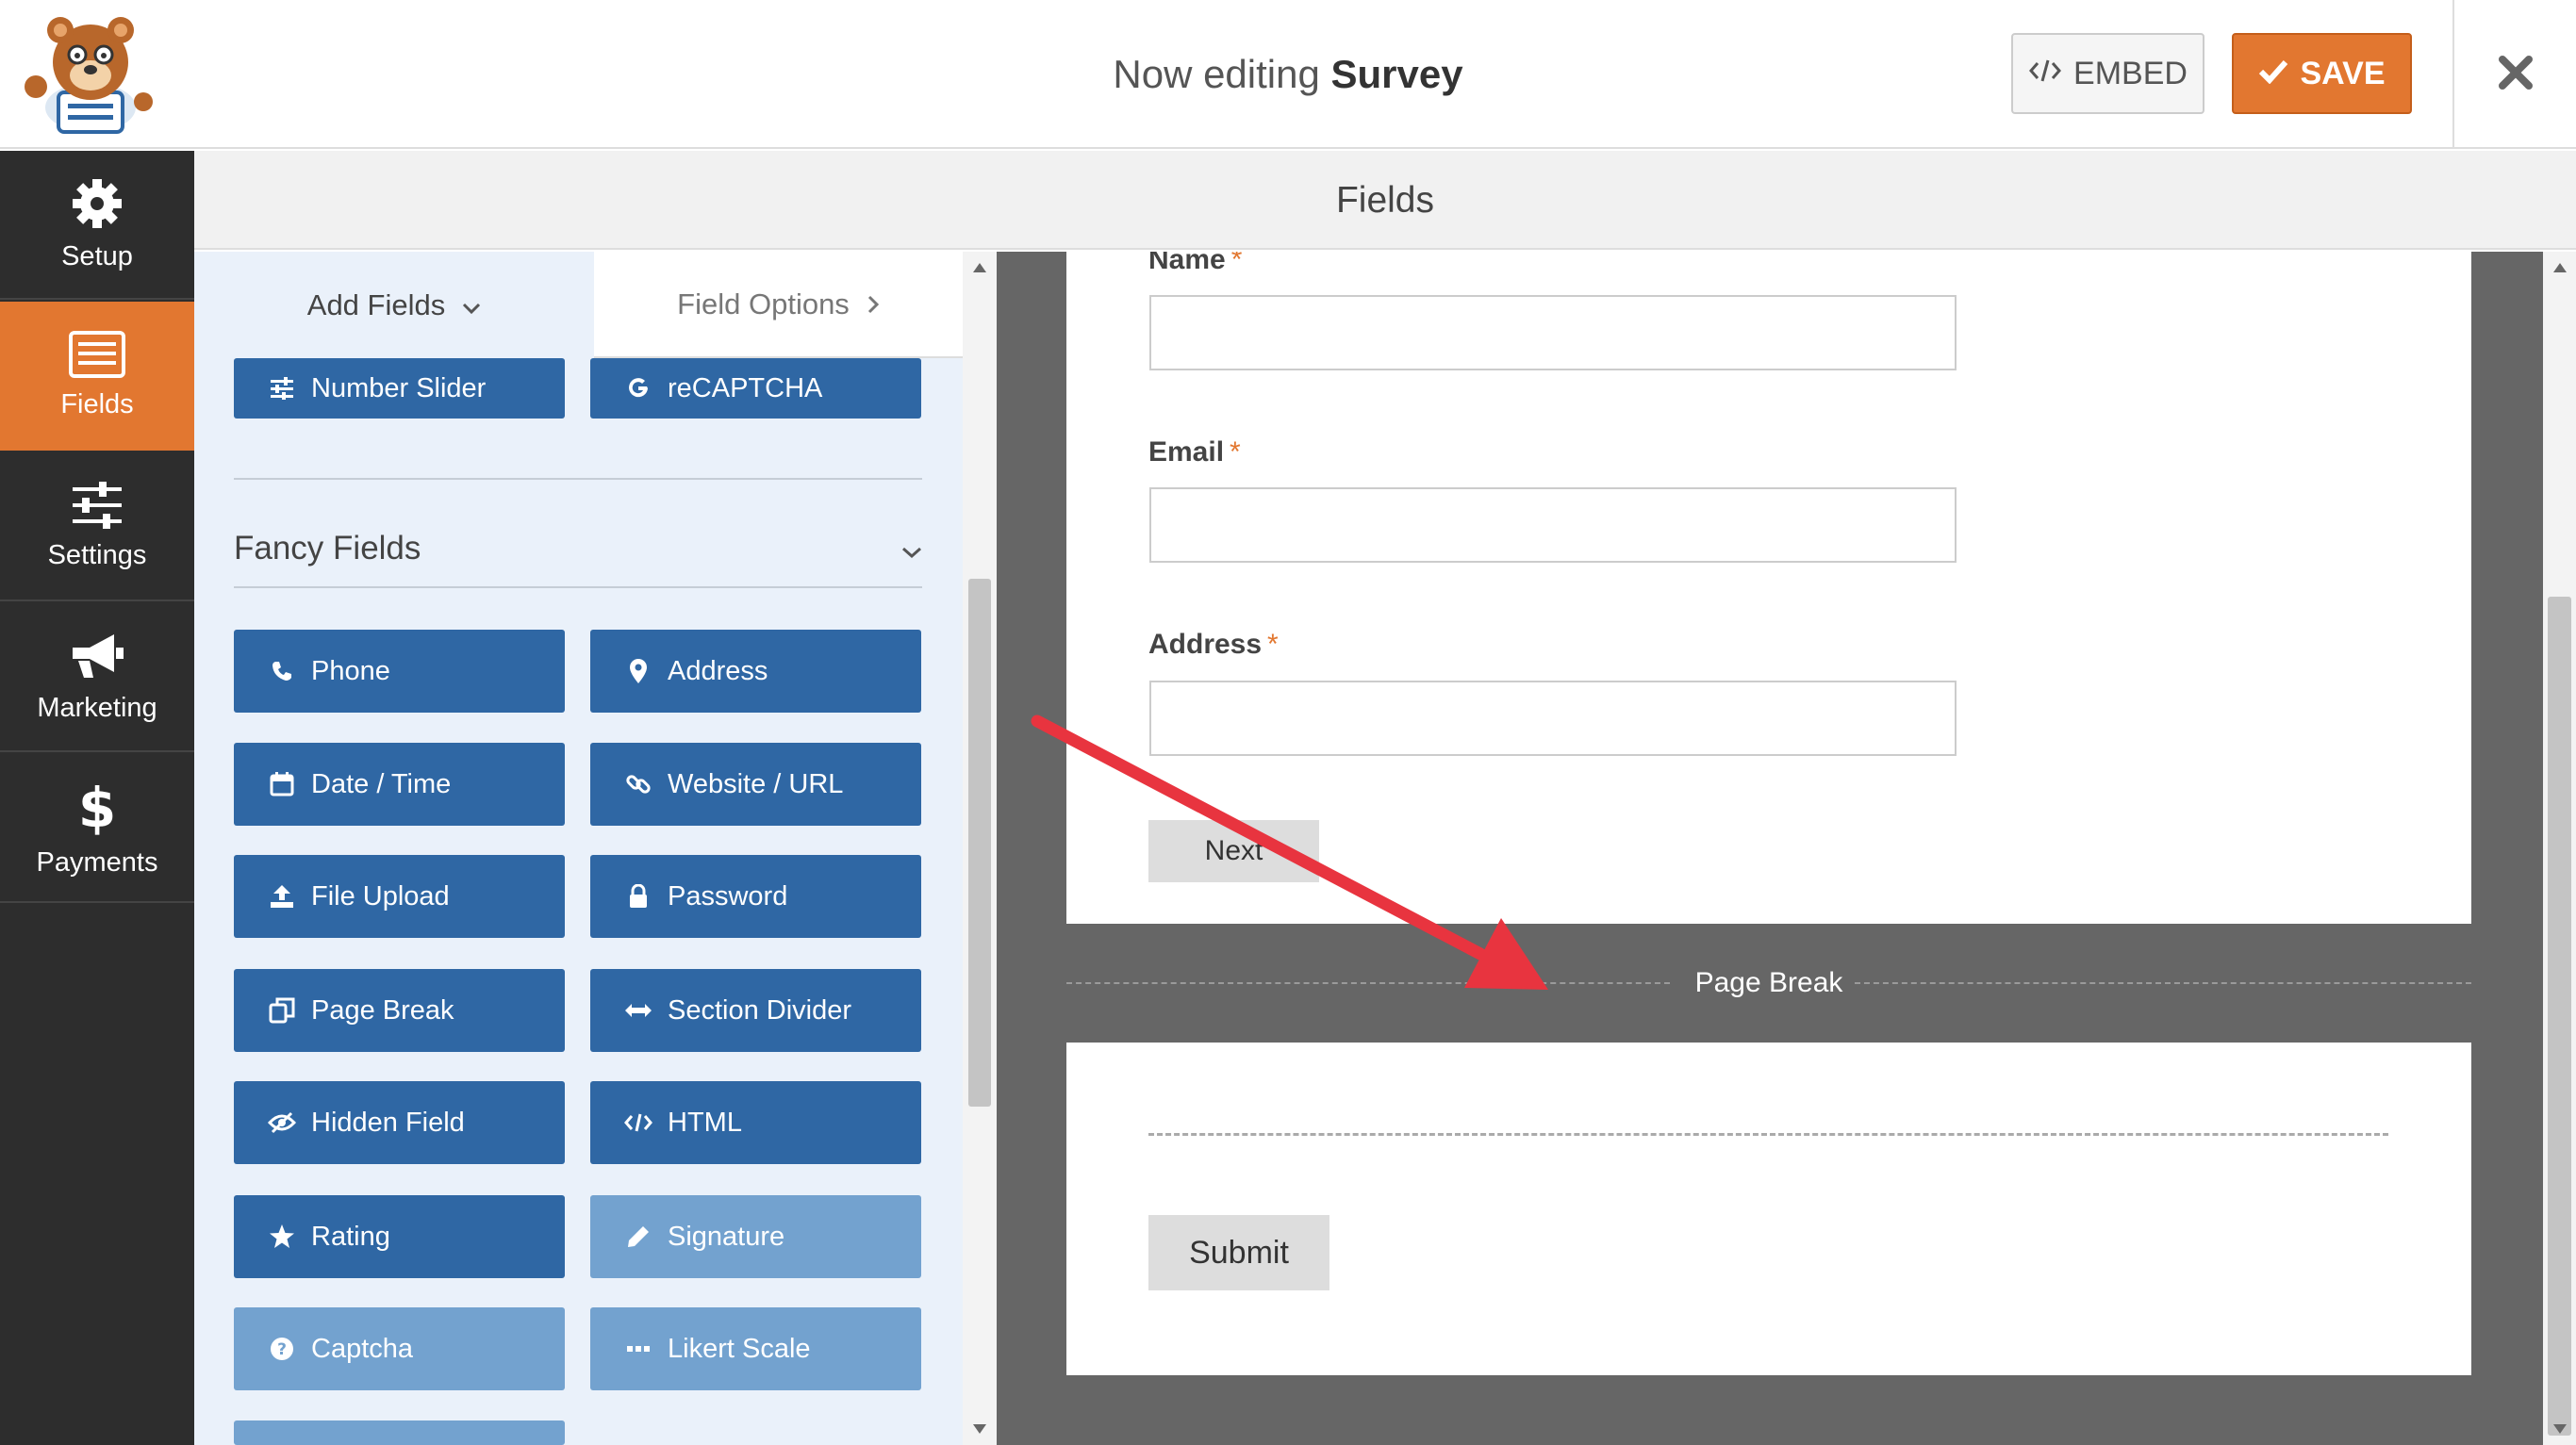 This screenshot has height=1445, width=2576. I want to click on phone-icon, so click(282, 671).